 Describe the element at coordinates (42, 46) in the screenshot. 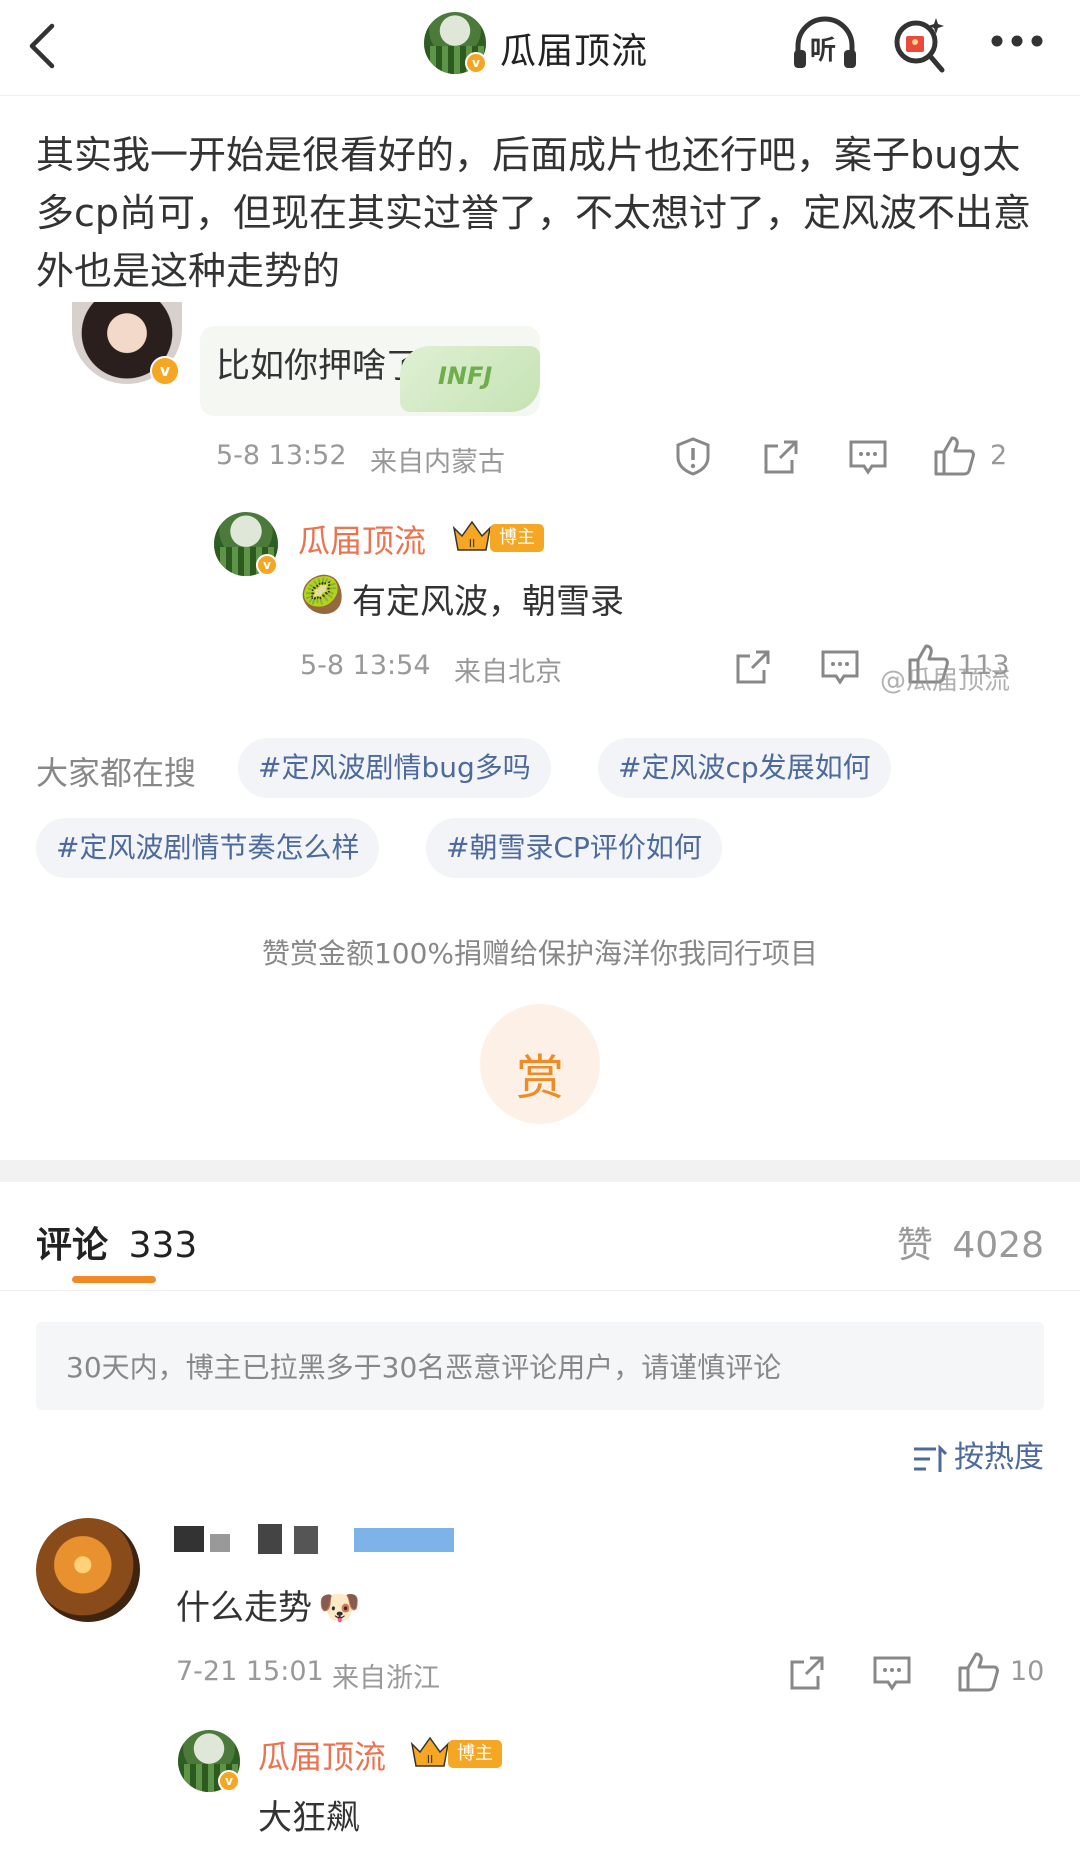

I see `back-icon` at that location.